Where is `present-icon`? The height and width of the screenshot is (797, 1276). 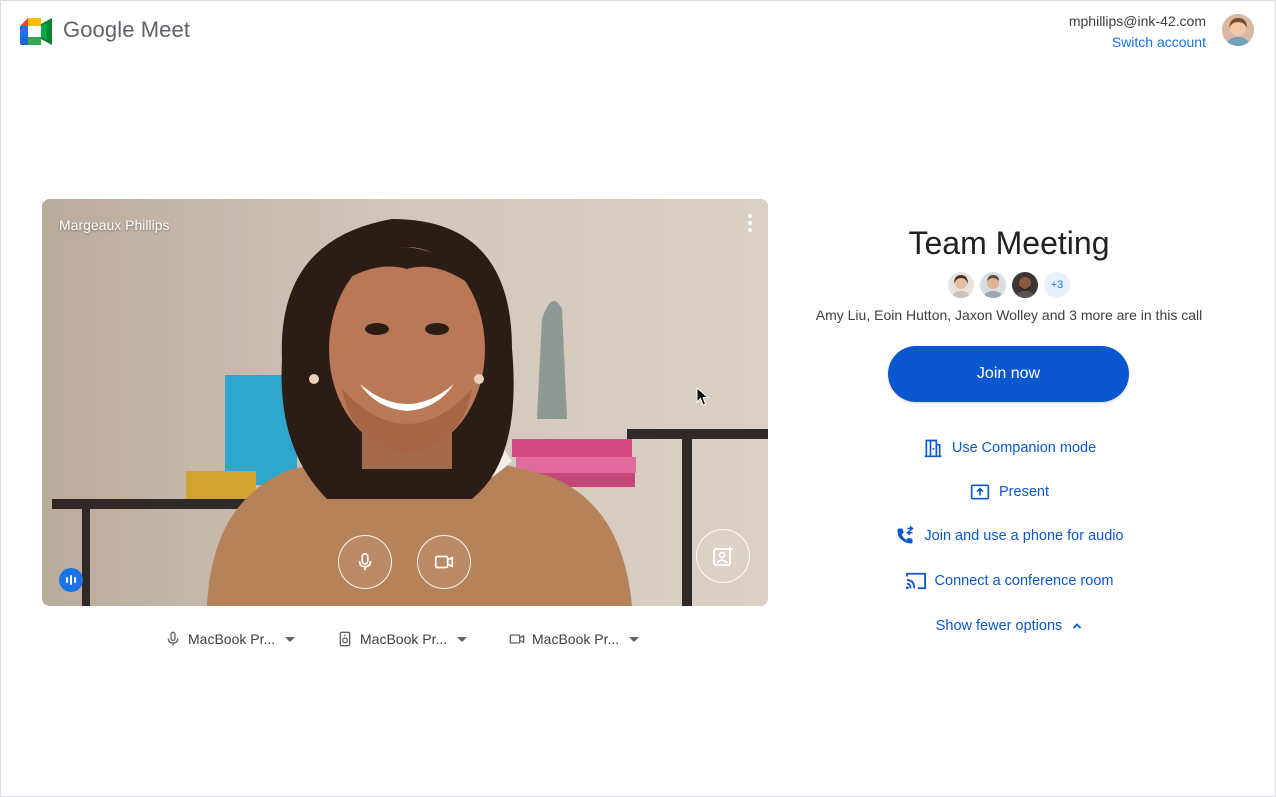
present-icon is located at coordinates (980, 492).